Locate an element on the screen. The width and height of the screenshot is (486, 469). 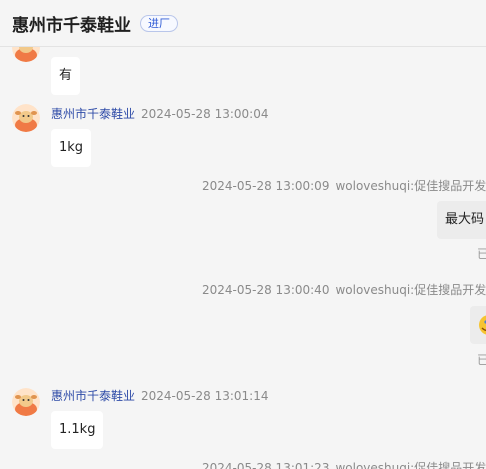
message-text: 最大码 is located at coordinates (465, 219).